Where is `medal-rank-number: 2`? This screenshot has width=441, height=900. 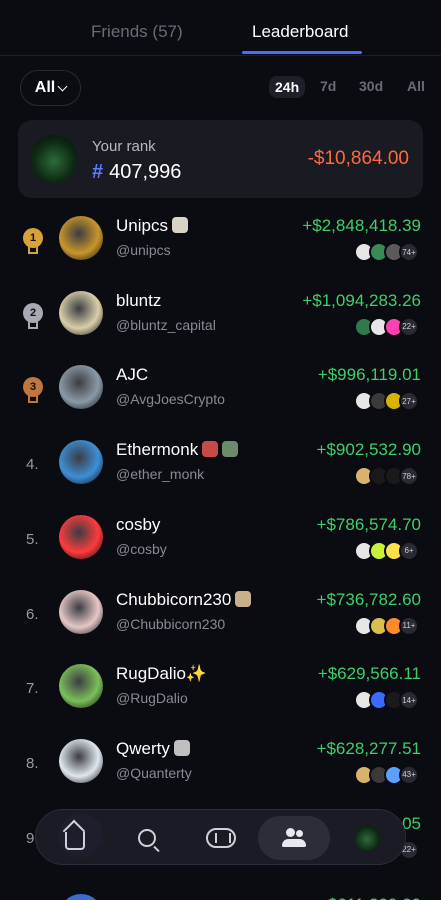
medal-rank-number: 2 is located at coordinates (33, 312).